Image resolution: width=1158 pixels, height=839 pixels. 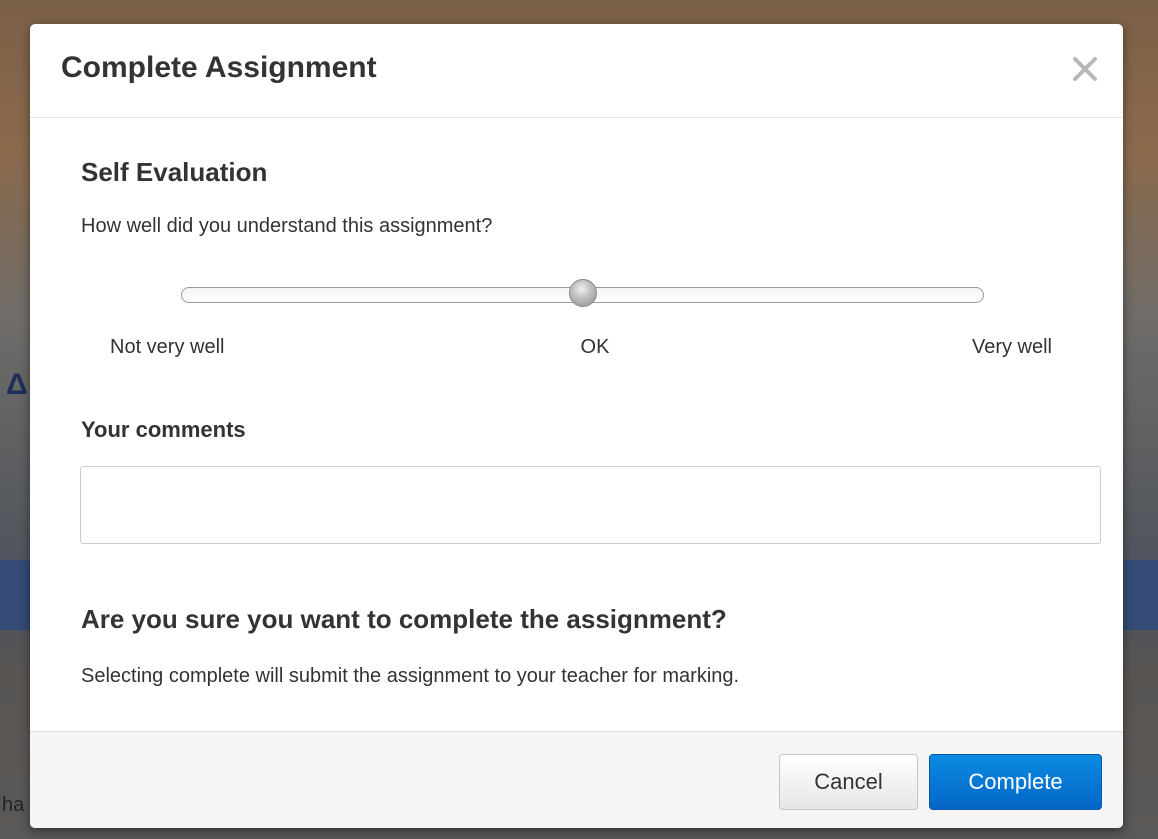 I want to click on backdrop-glyph: Δ, so click(x=17, y=384).